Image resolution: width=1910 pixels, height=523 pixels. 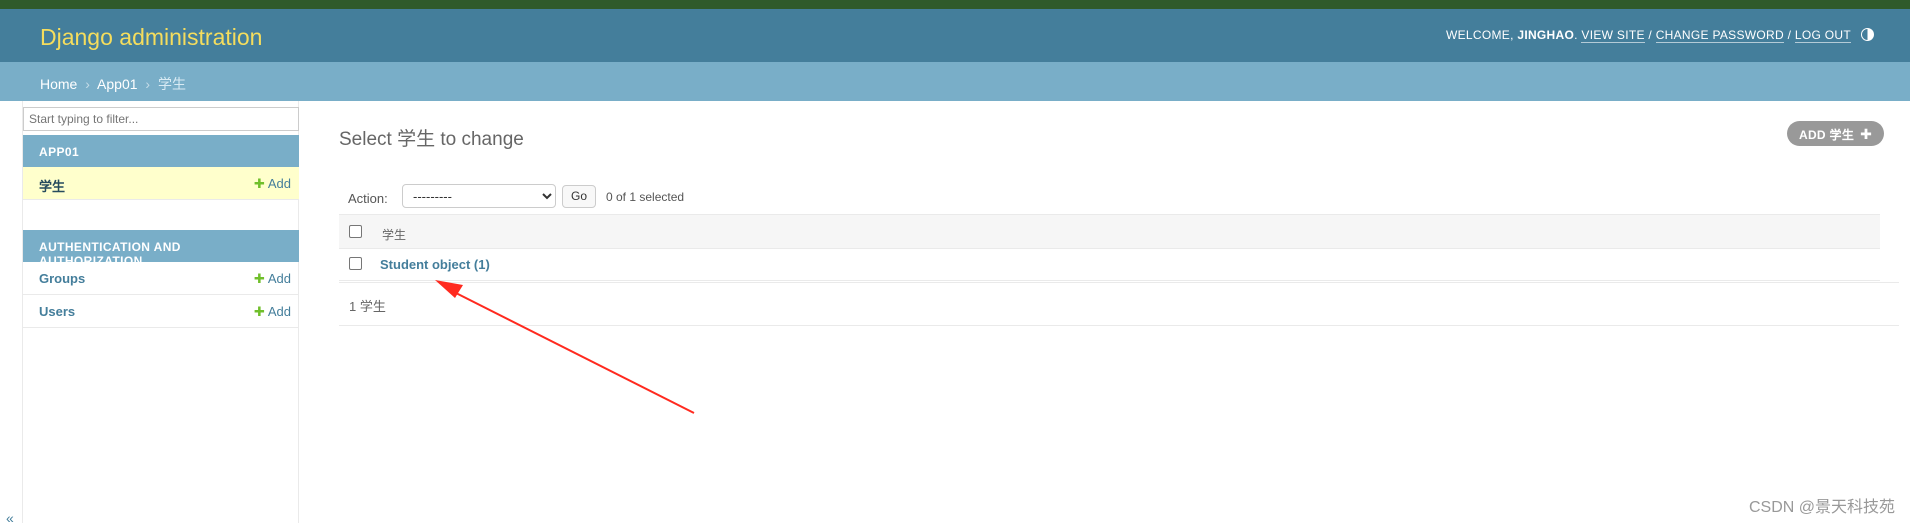 What do you see at coordinates (1481, 35) in the screenshot?
I see `welcome-text: WELCOME,` at bounding box center [1481, 35].